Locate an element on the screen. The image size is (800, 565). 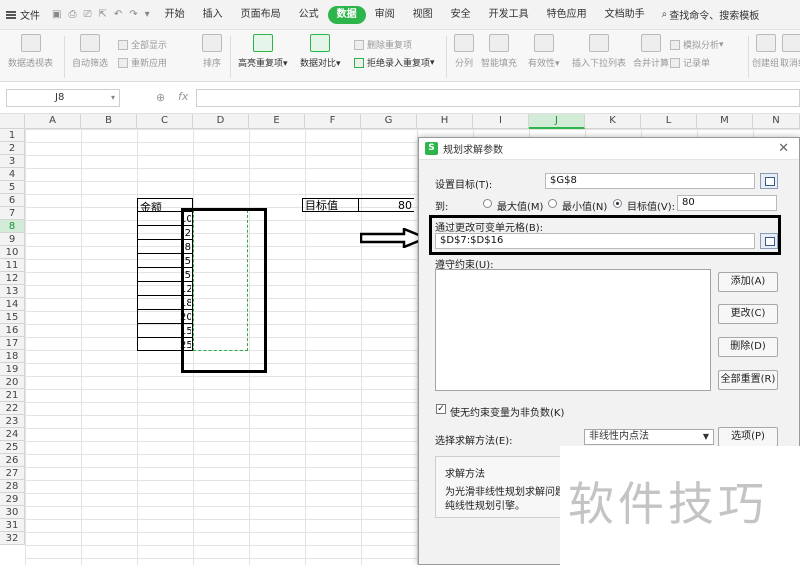
row-header-16: 16 is located at coordinates (12, 330).